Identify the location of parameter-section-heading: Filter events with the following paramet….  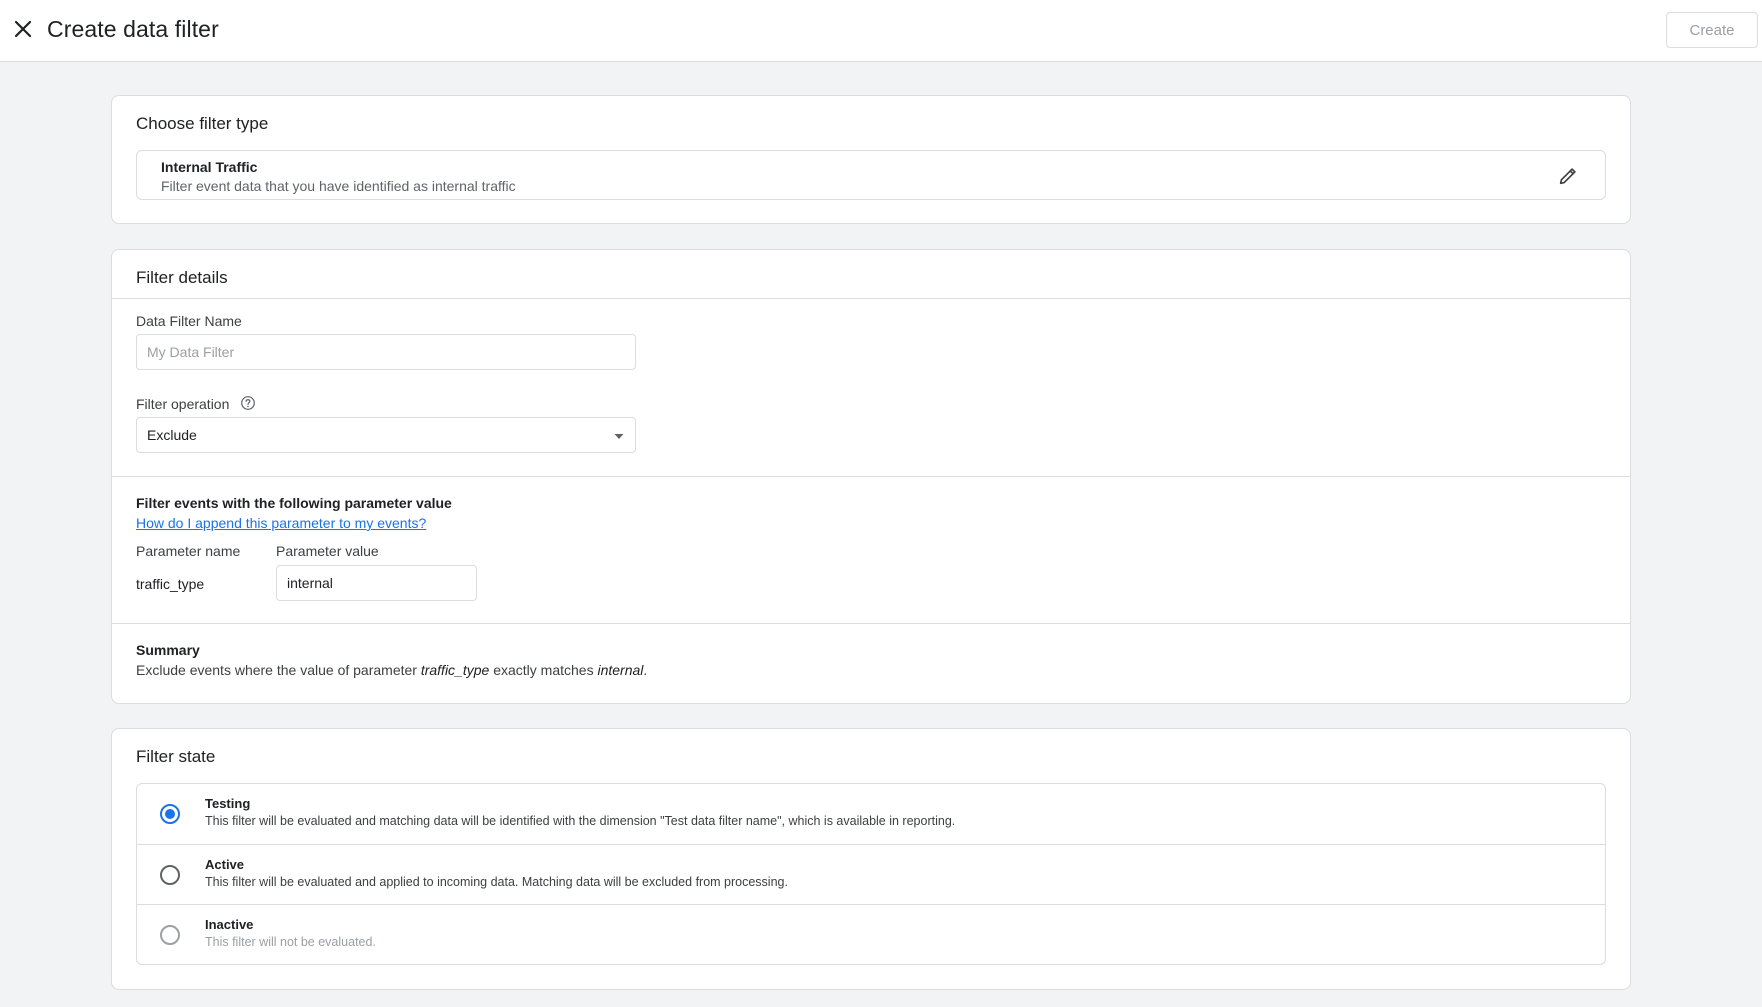
(294, 503).